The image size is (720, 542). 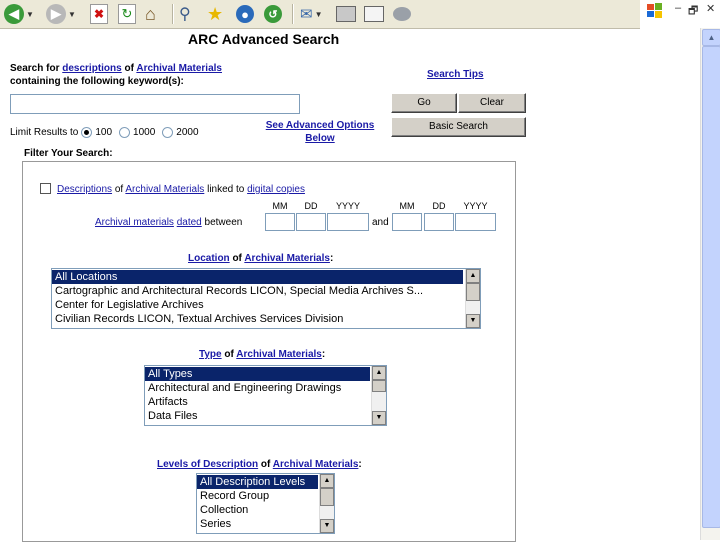 I want to click on list-item: Data Files, so click(x=257, y=416).